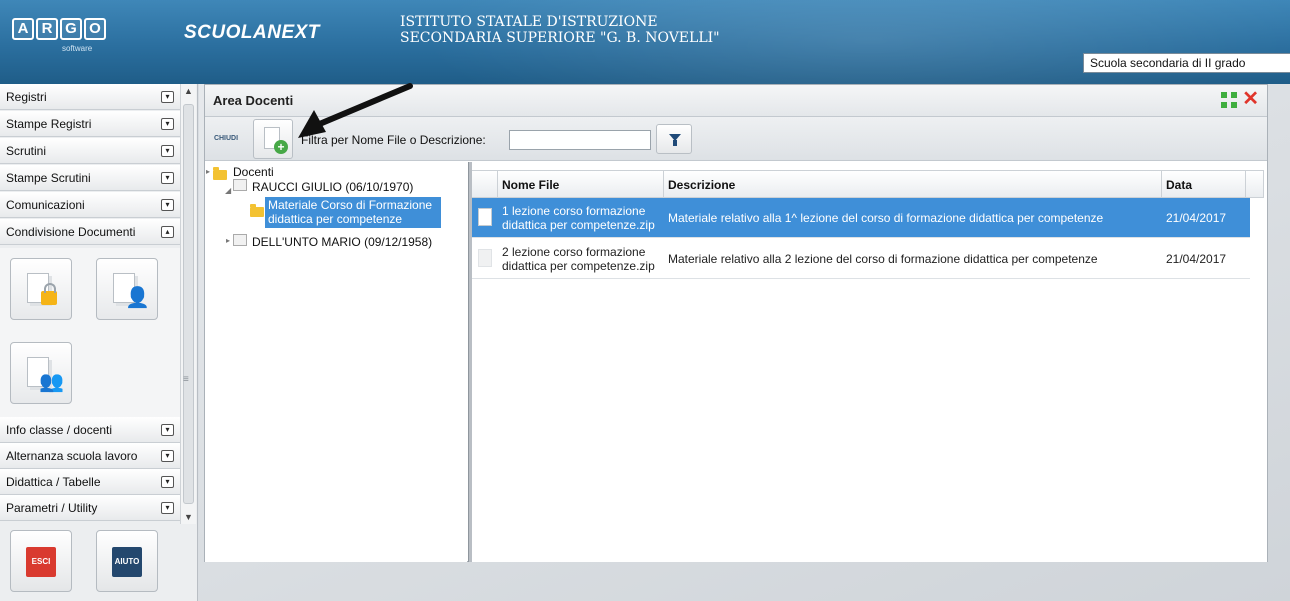 Image resolution: width=1290 pixels, height=601 pixels. I want to click on column-header-icon, so click(485, 184).